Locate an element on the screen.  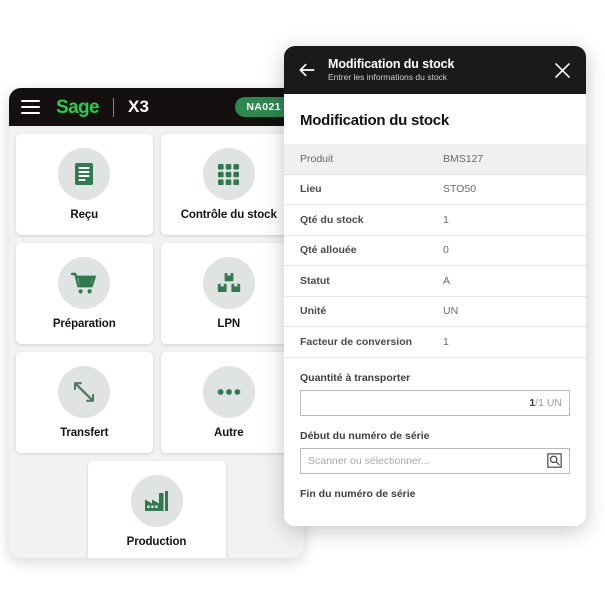
tile-label: Reçu is located at coordinates (84, 215).